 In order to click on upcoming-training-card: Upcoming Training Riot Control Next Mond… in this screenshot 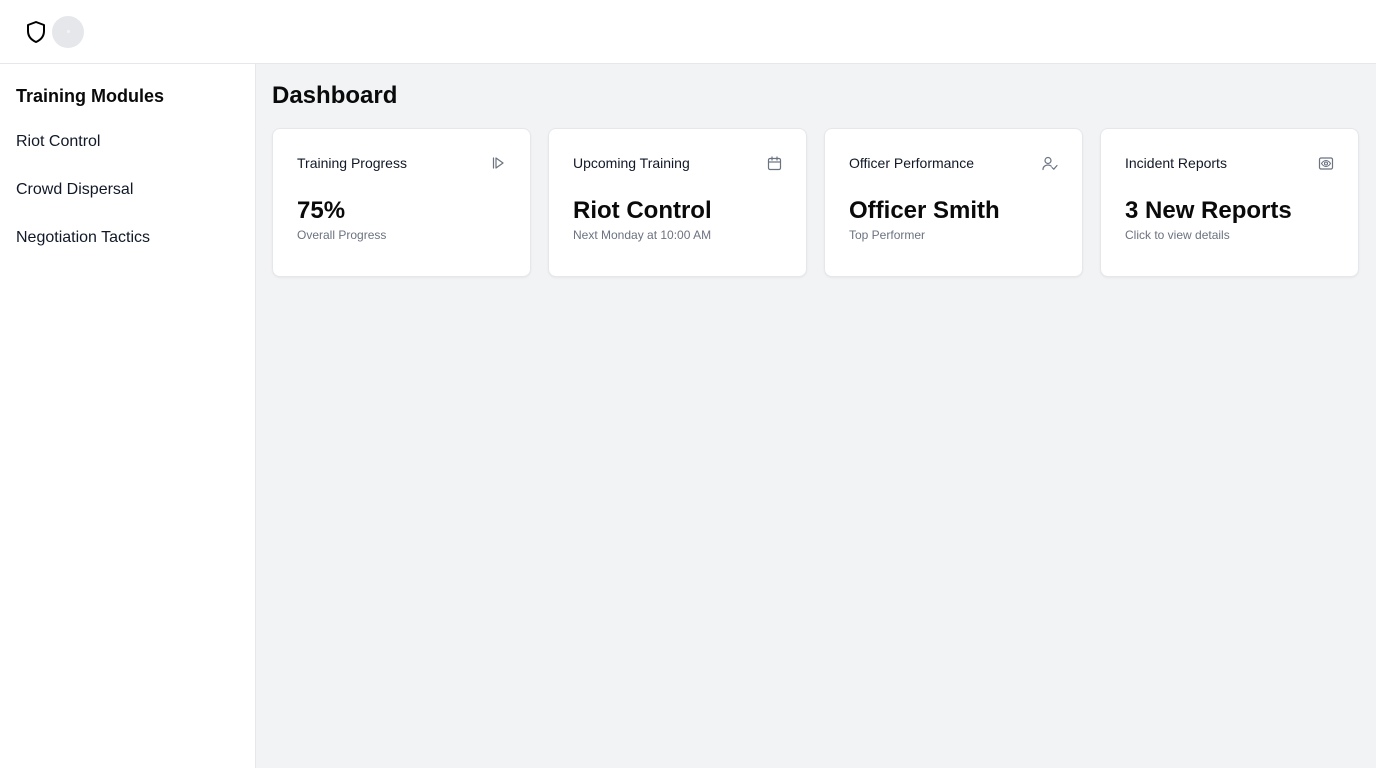, I will do `click(677, 202)`.